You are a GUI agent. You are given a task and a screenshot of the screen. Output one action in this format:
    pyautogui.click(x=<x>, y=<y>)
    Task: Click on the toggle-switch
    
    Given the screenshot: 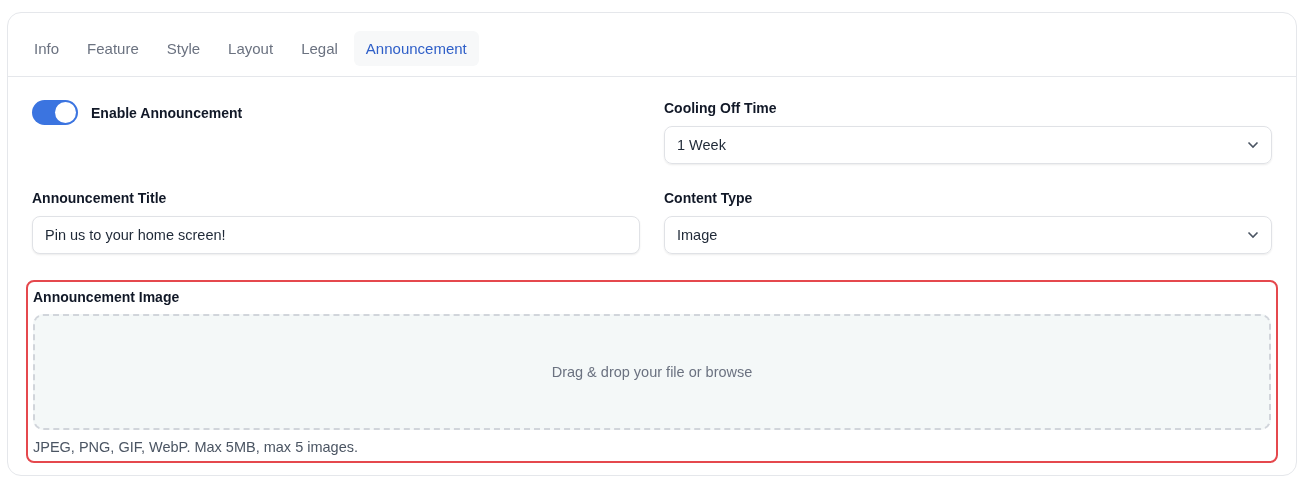 What is the action you would take?
    pyautogui.click(x=55, y=112)
    